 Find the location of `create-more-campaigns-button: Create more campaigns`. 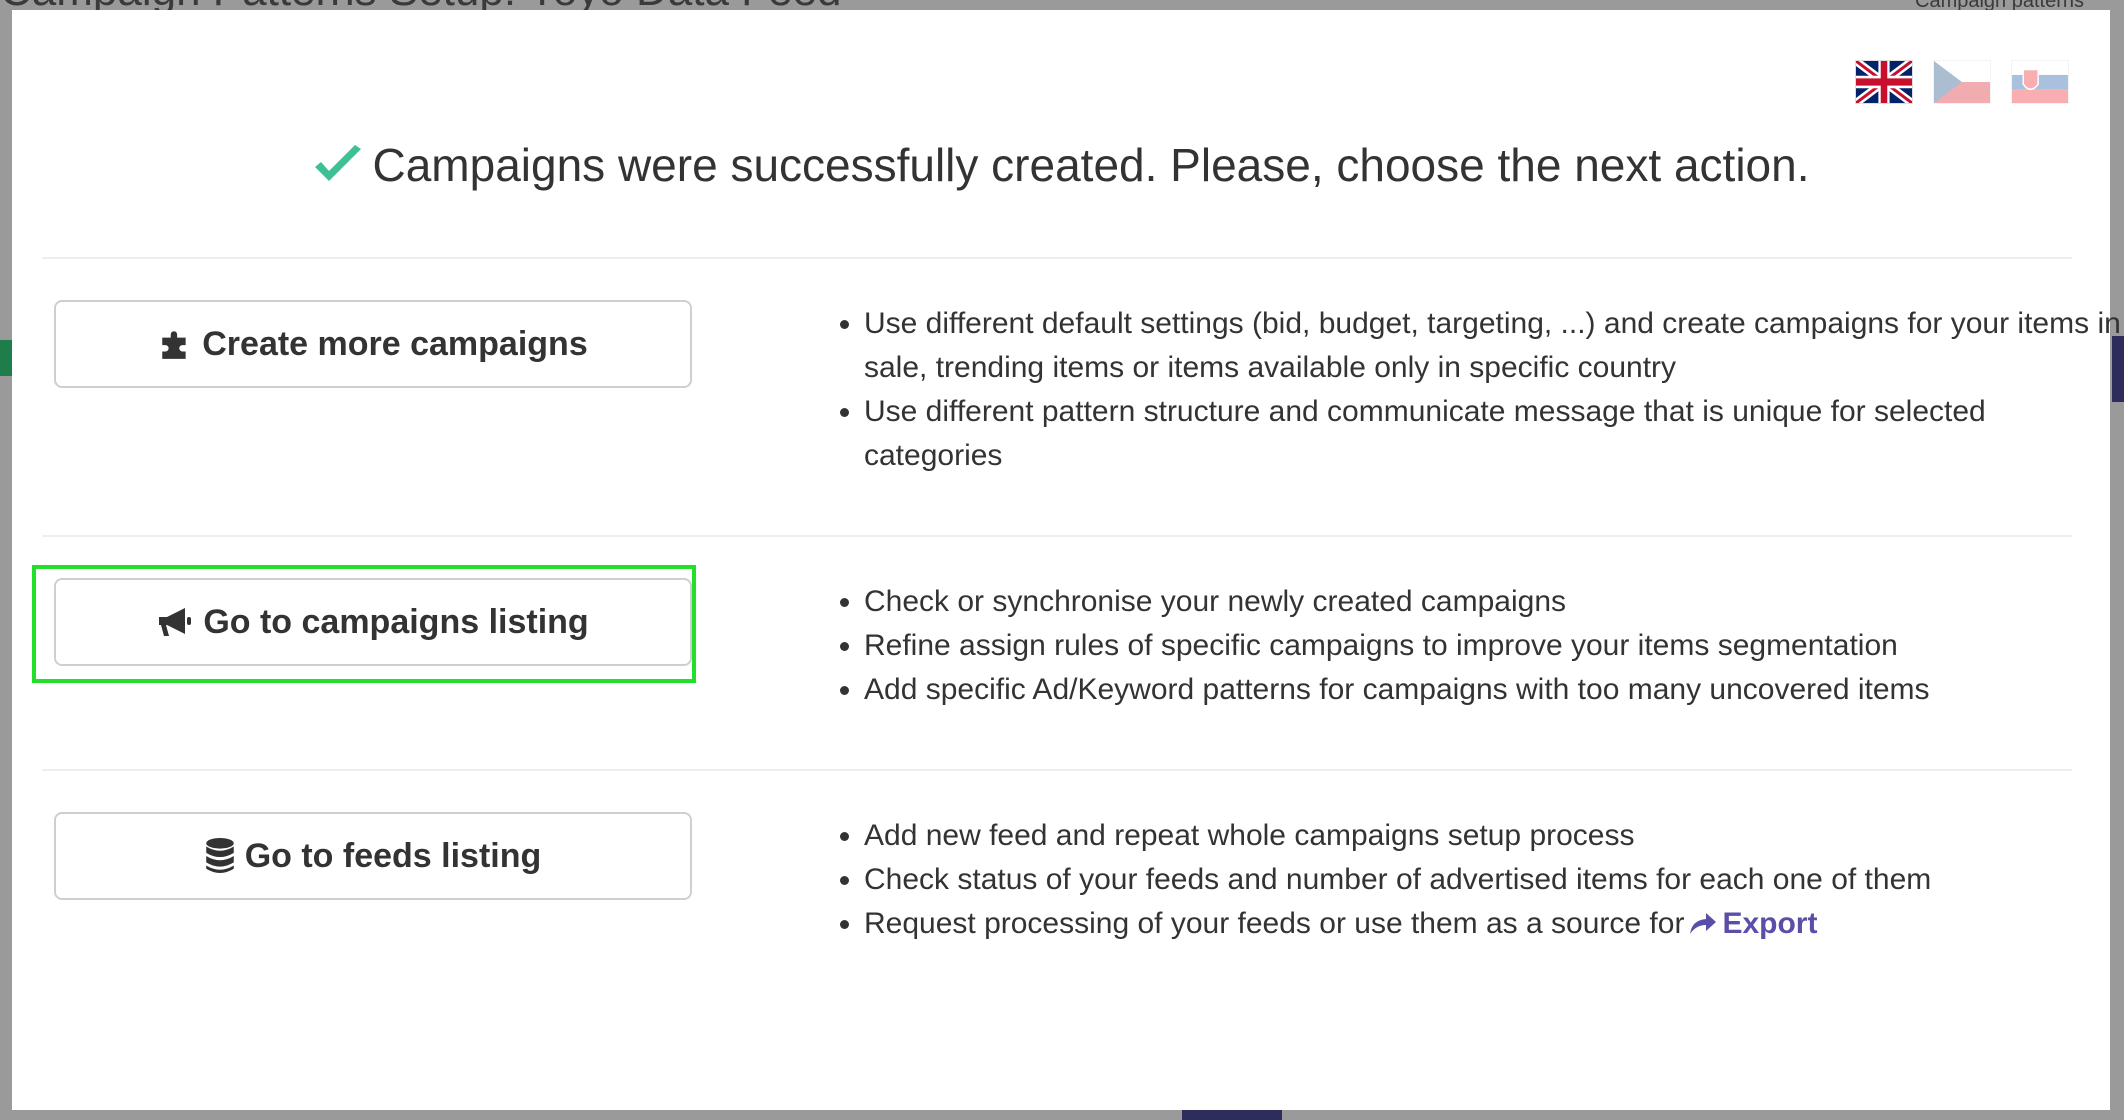

create-more-campaigns-button: Create more campaigns is located at coordinates (373, 344).